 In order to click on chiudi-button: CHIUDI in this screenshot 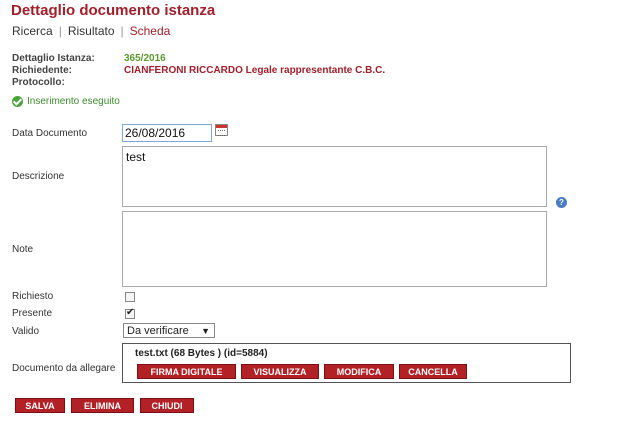, I will do `click(167, 405)`.